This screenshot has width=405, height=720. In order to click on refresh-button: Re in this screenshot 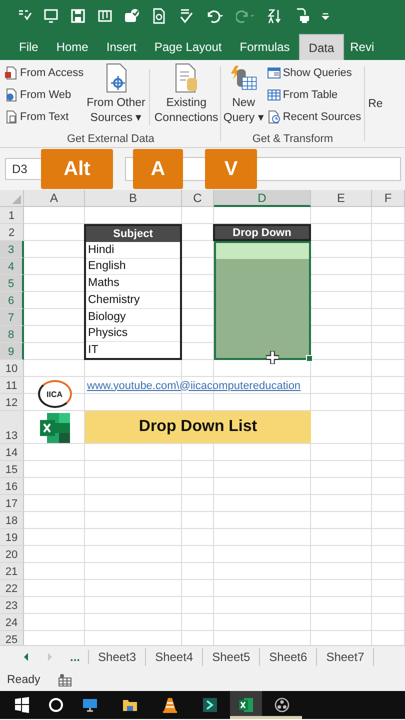, I will do `click(375, 85)`.